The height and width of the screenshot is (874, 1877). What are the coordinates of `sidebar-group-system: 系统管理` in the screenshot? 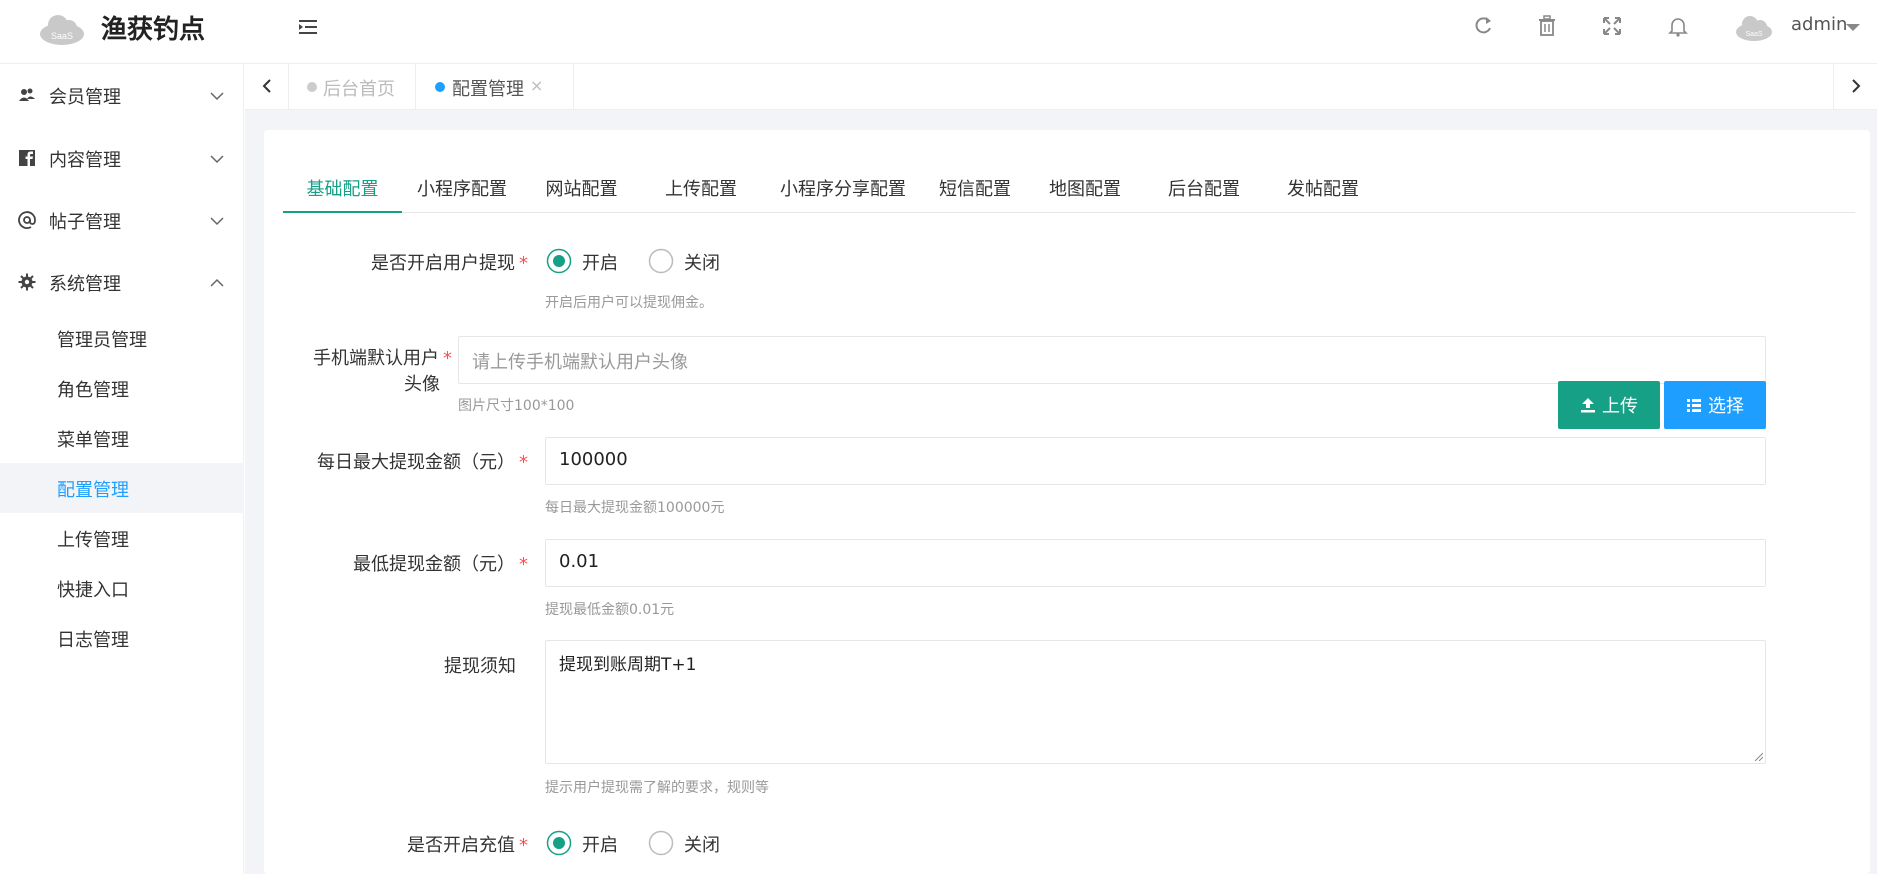 It's located at (122, 282).